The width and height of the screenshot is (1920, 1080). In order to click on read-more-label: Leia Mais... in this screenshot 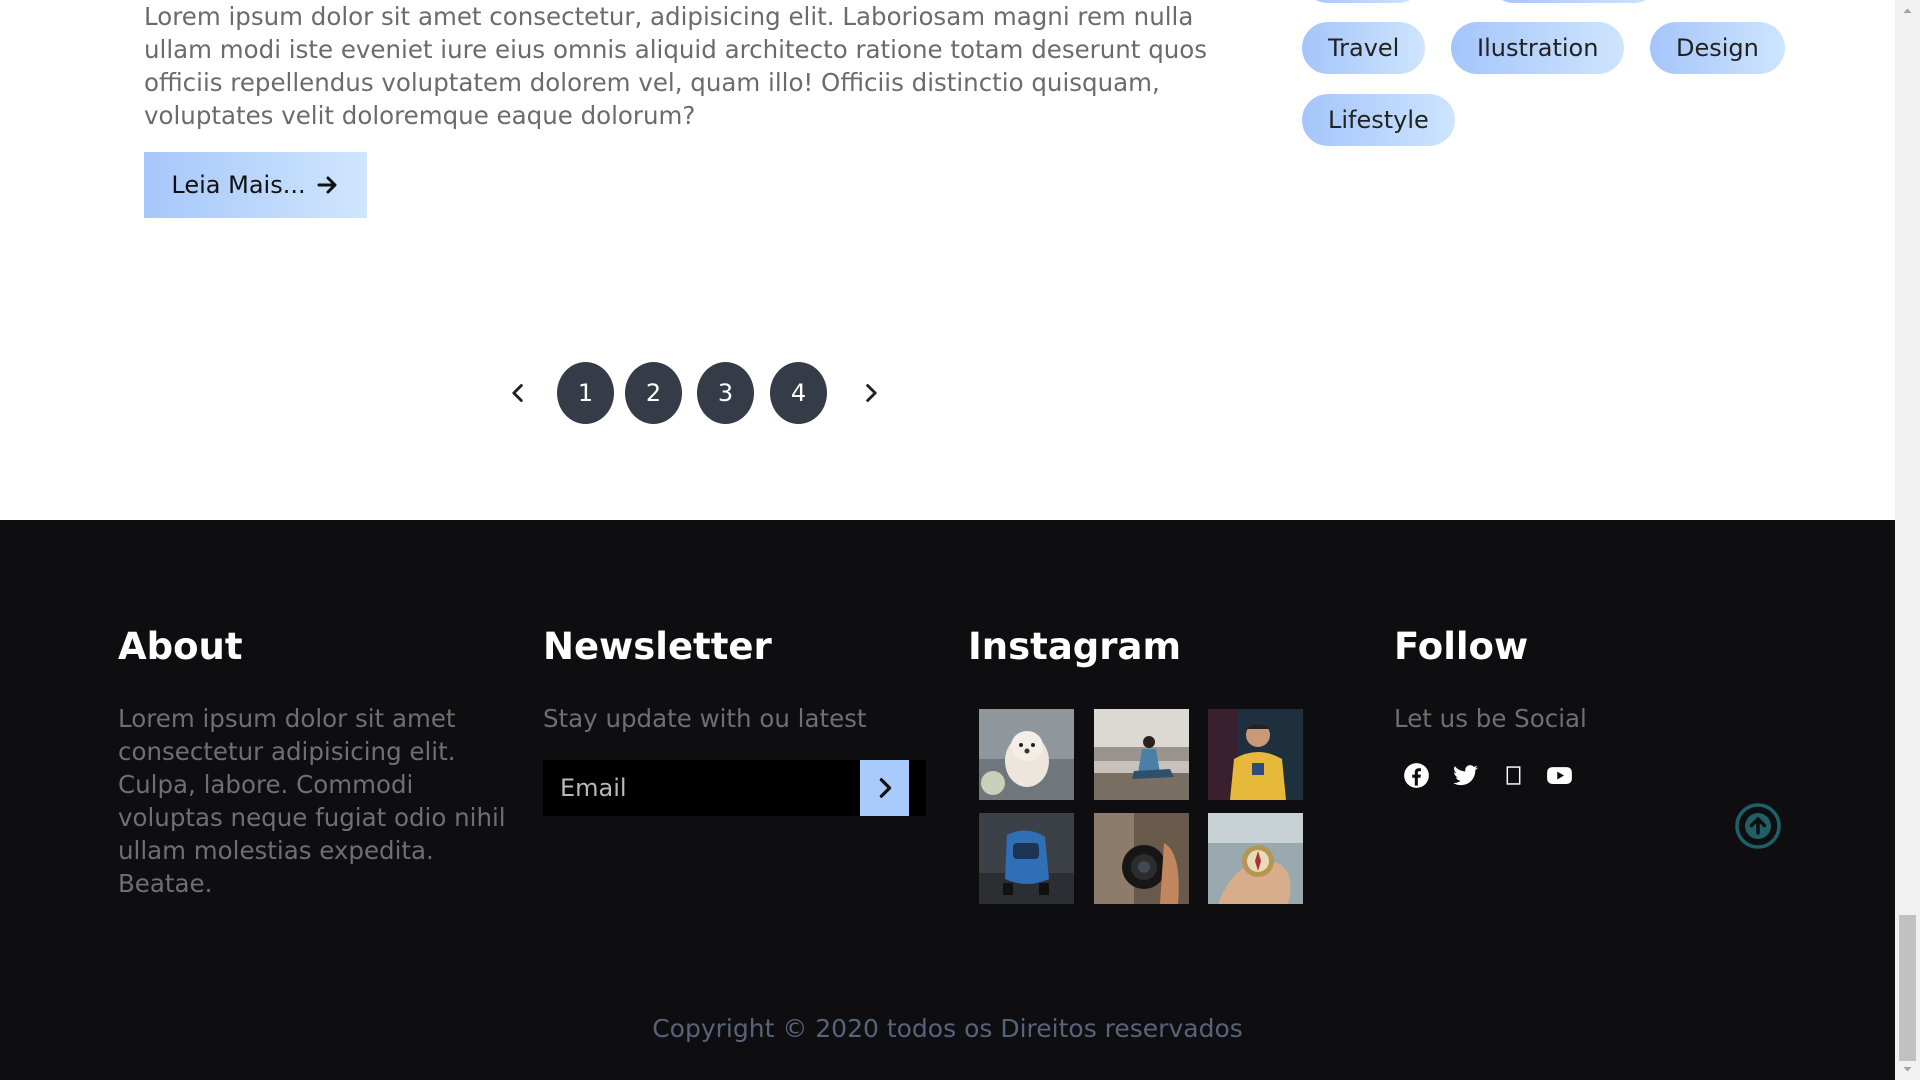, I will do `click(238, 185)`.